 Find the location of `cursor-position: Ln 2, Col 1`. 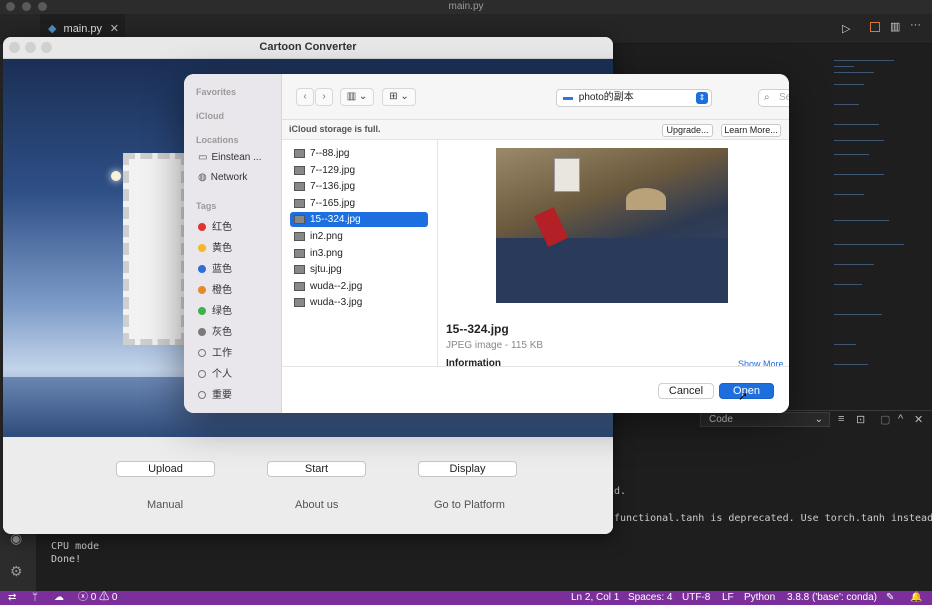

cursor-position: Ln 2, Col 1 is located at coordinates (595, 598).